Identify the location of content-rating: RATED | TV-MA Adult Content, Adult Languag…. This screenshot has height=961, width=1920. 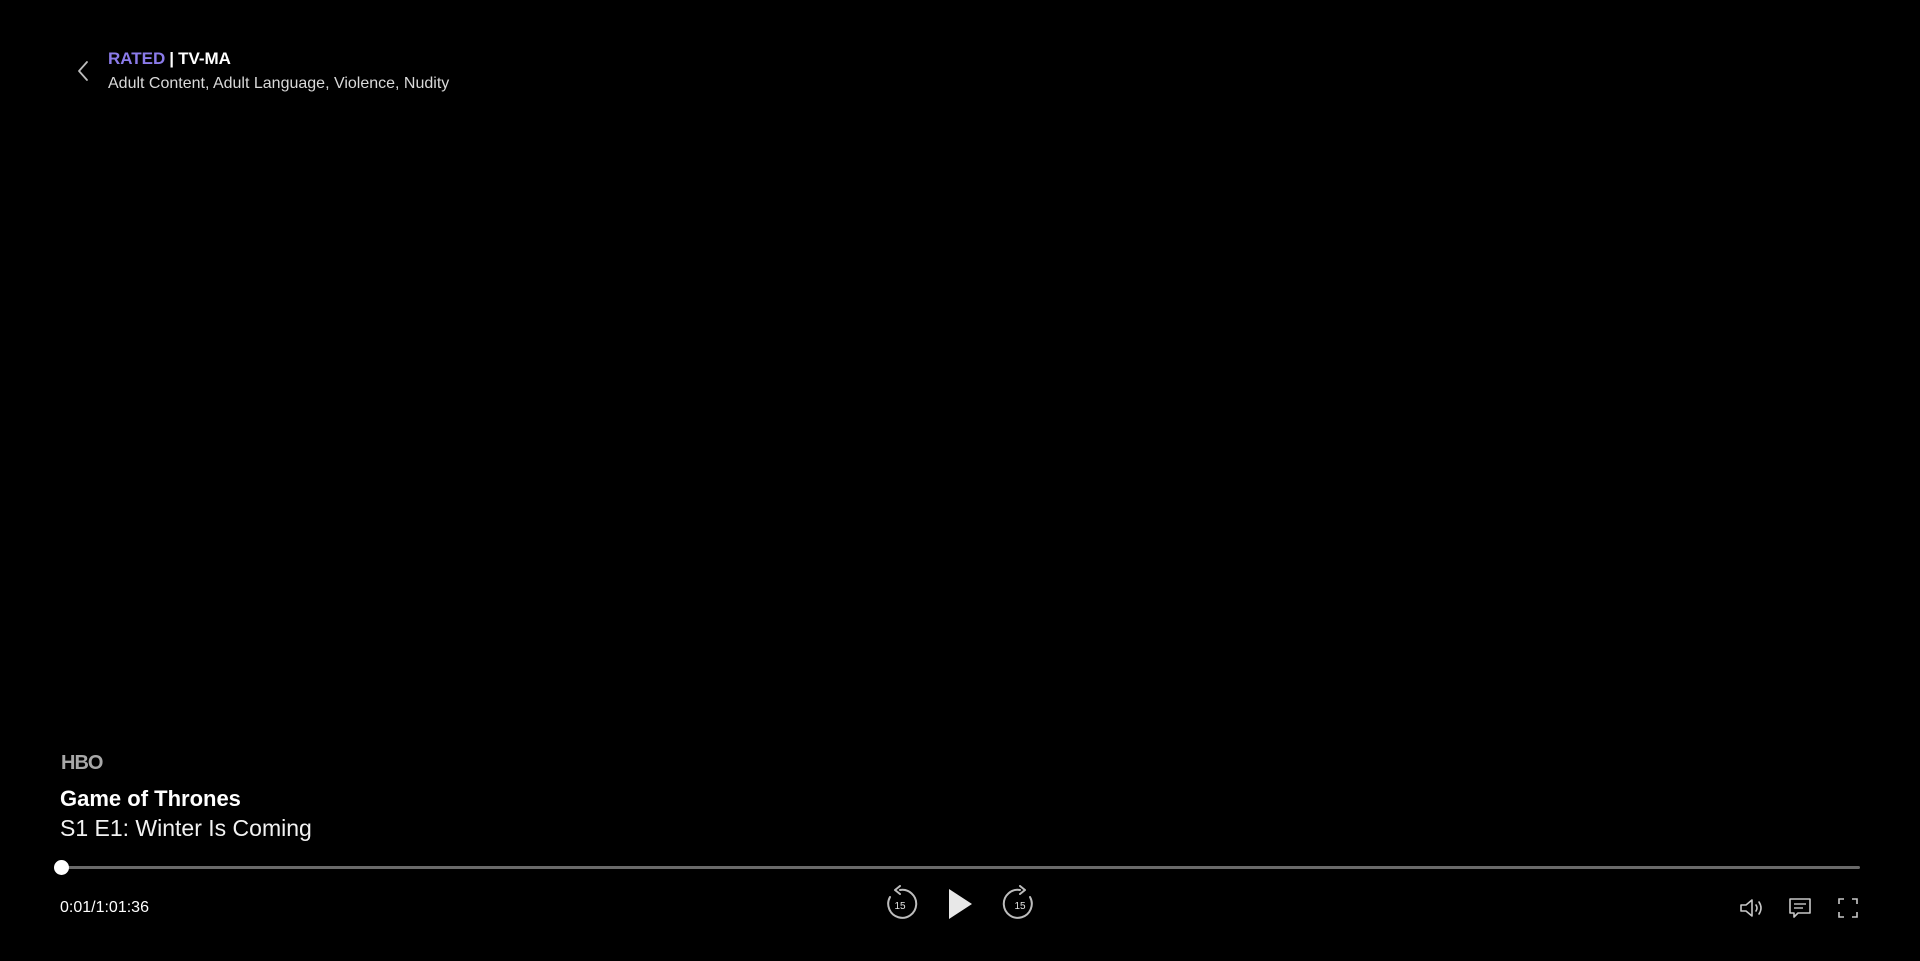
(278, 71).